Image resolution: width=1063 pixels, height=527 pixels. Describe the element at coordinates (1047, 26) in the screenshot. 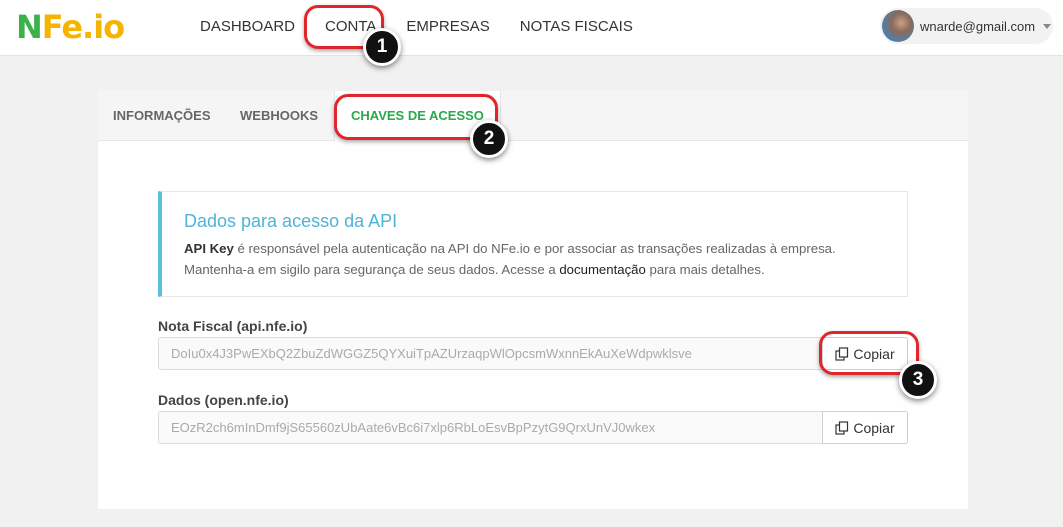

I see `chevron-down-icon` at that location.